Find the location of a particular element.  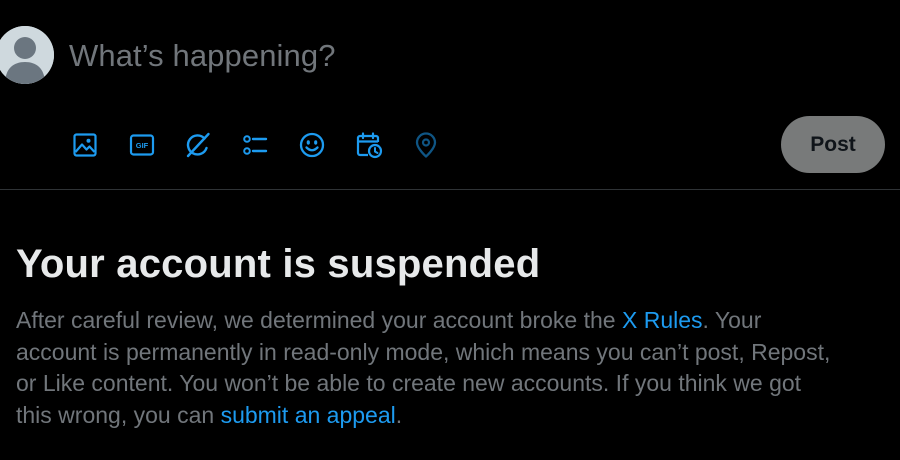

gif-icon: GIF is located at coordinates (142, 145).